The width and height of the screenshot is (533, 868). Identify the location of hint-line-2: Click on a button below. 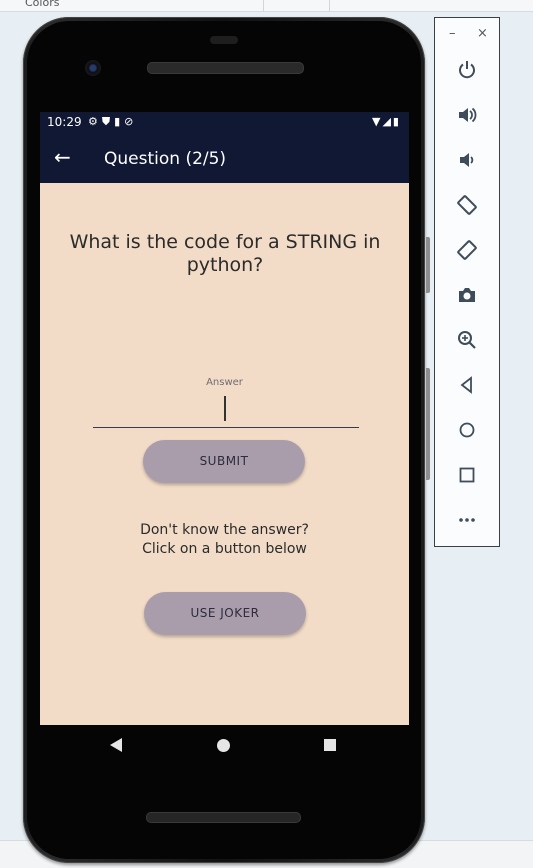
(224, 549).